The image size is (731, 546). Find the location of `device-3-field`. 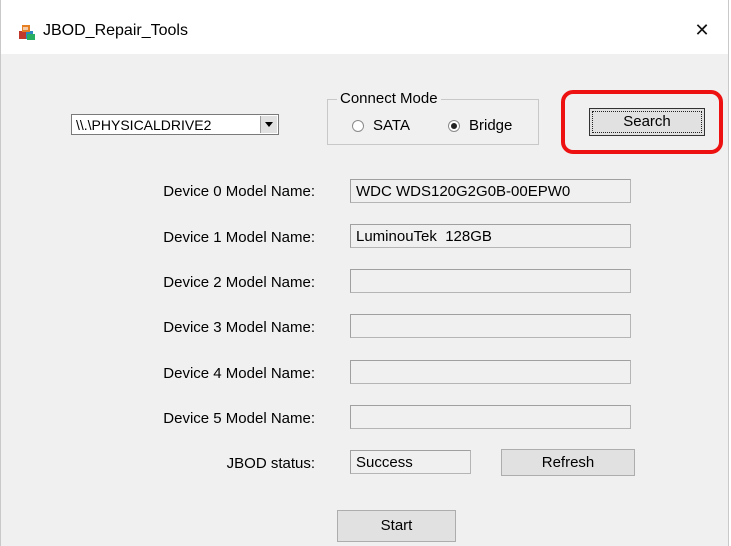

device-3-field is located at coordinates (490, 326).